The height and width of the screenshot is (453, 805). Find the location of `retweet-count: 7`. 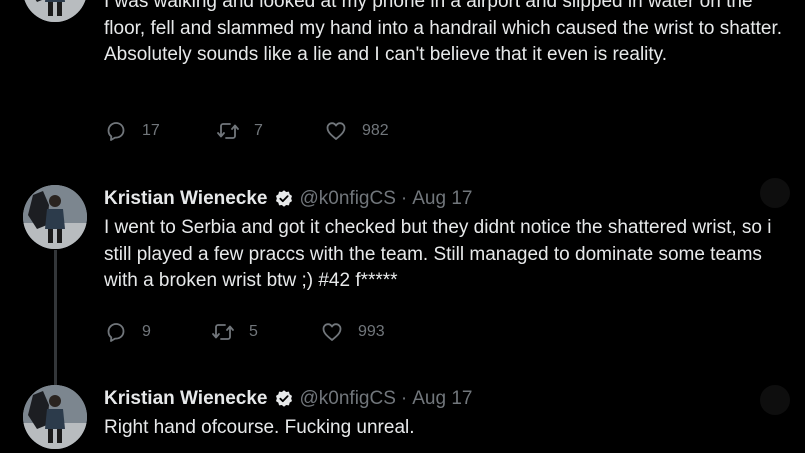

retweet-count: 7 is located at coordinates (258, 130).